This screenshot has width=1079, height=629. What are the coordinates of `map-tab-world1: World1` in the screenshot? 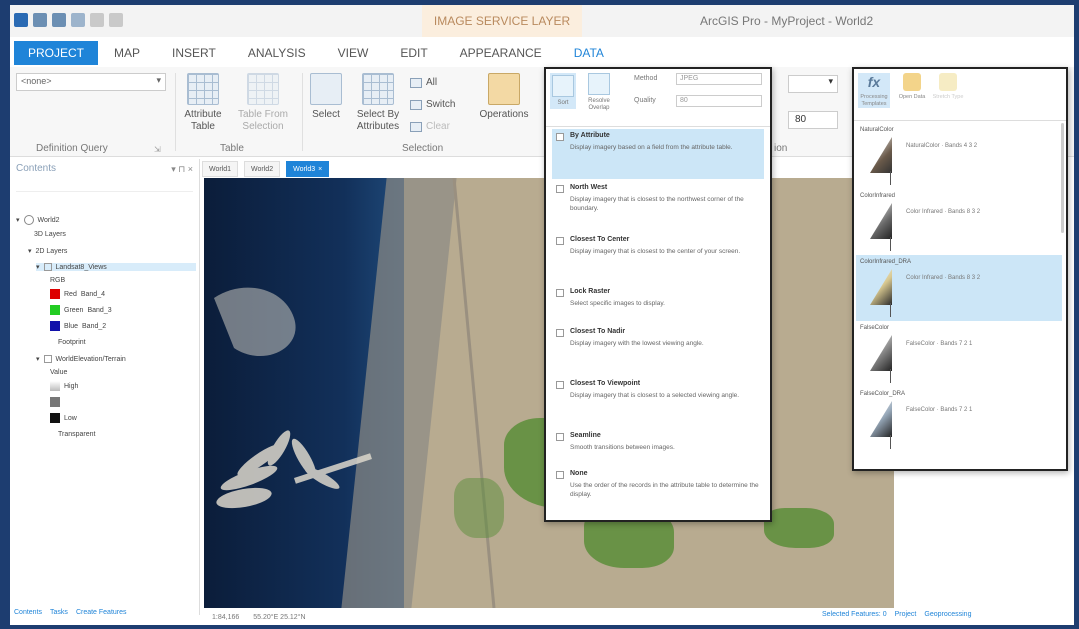 It's located at (220, 169).